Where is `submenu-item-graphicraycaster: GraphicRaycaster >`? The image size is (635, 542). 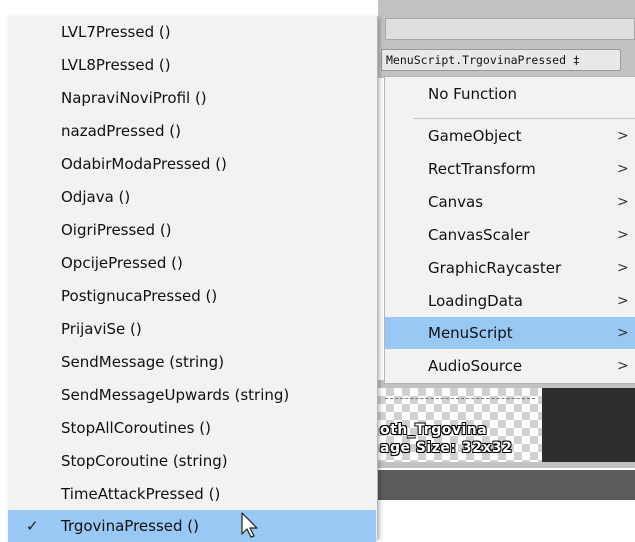
submenu-item-graphicraycaster: GraphicRaycaster > is located at coordinates (510, 268).